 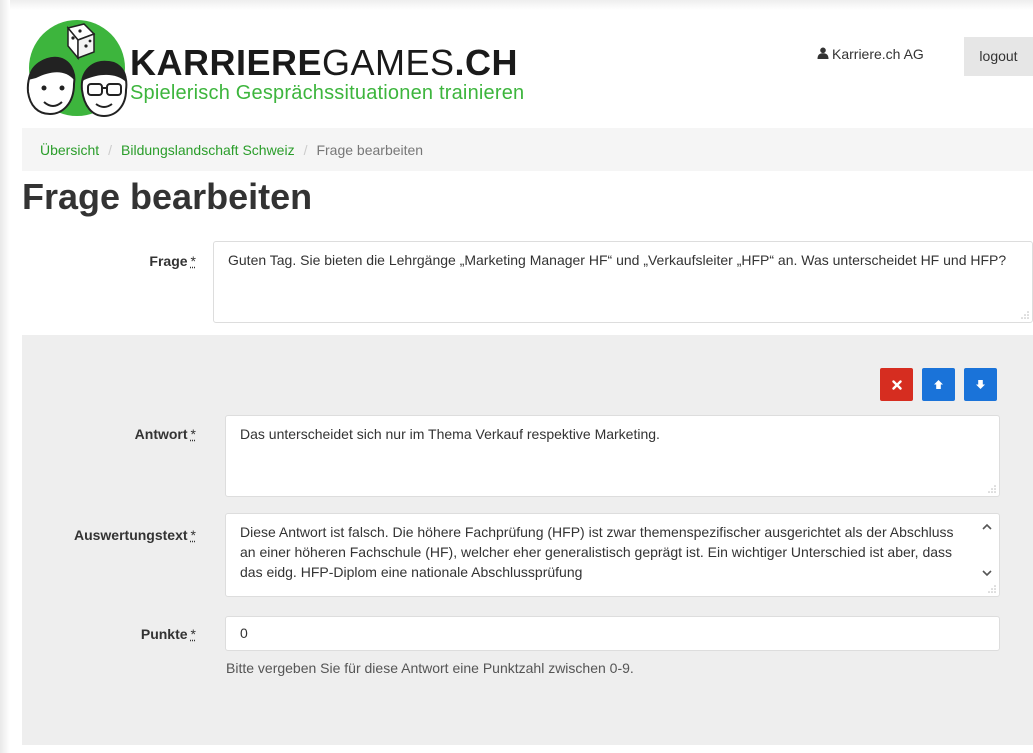 I want to click on breadcrumb-item-uebersicht: Übersicht, so click(x=69, y=150).